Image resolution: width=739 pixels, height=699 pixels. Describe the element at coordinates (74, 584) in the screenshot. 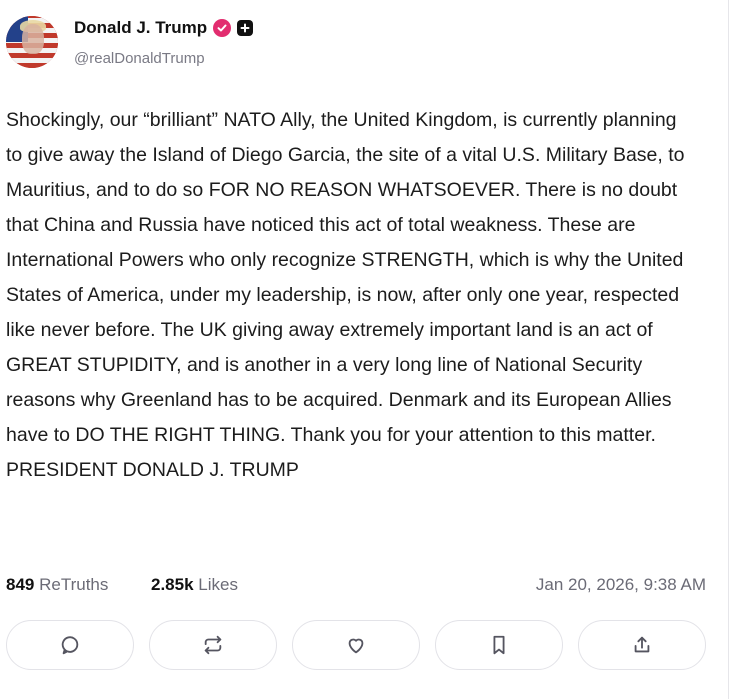

I see `retruths-label: ReTruths` at that location.